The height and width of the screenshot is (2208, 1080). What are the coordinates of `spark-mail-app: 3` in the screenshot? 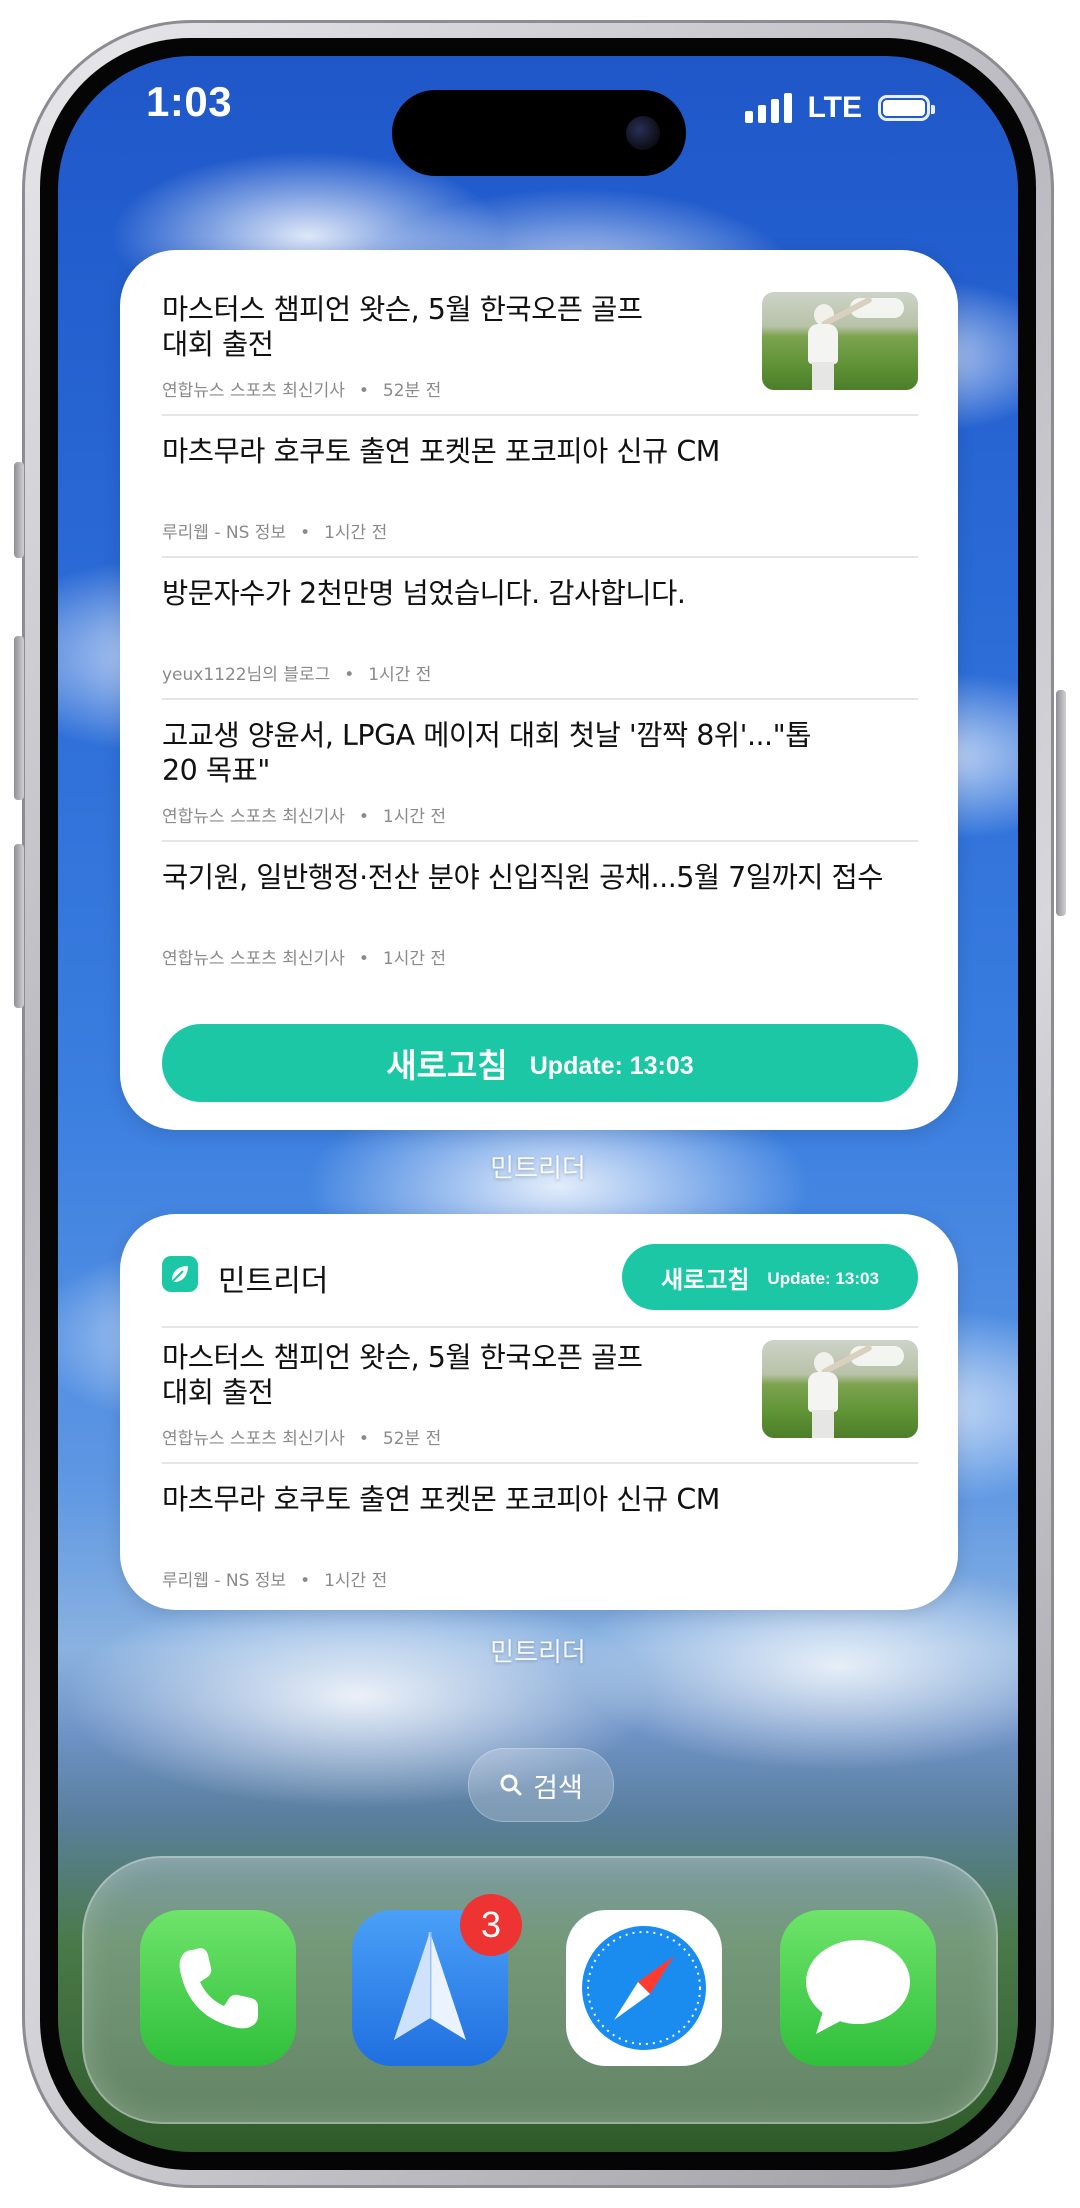 It's located at (437, 1980).